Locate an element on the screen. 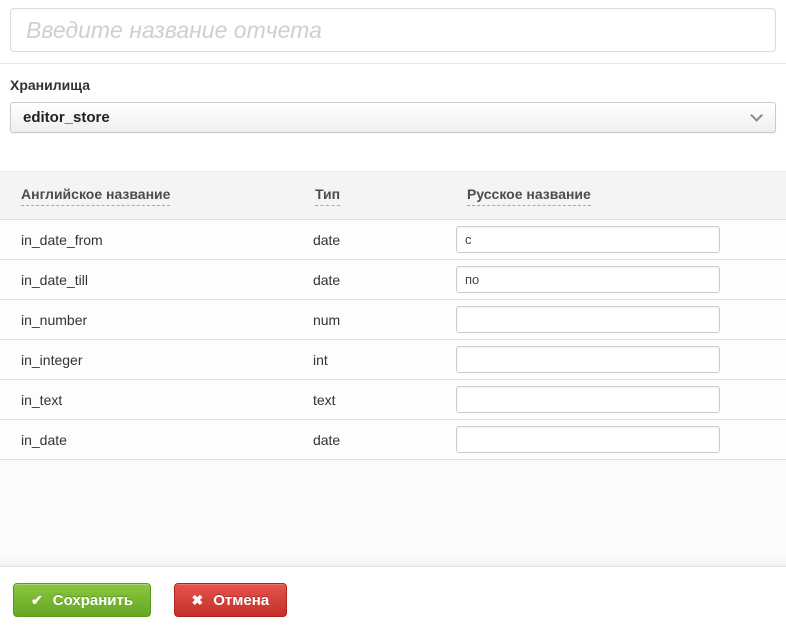 This screenshot has width=786, height=628. sort-english-name-link: Английское название is located at coordinates (96, 196).